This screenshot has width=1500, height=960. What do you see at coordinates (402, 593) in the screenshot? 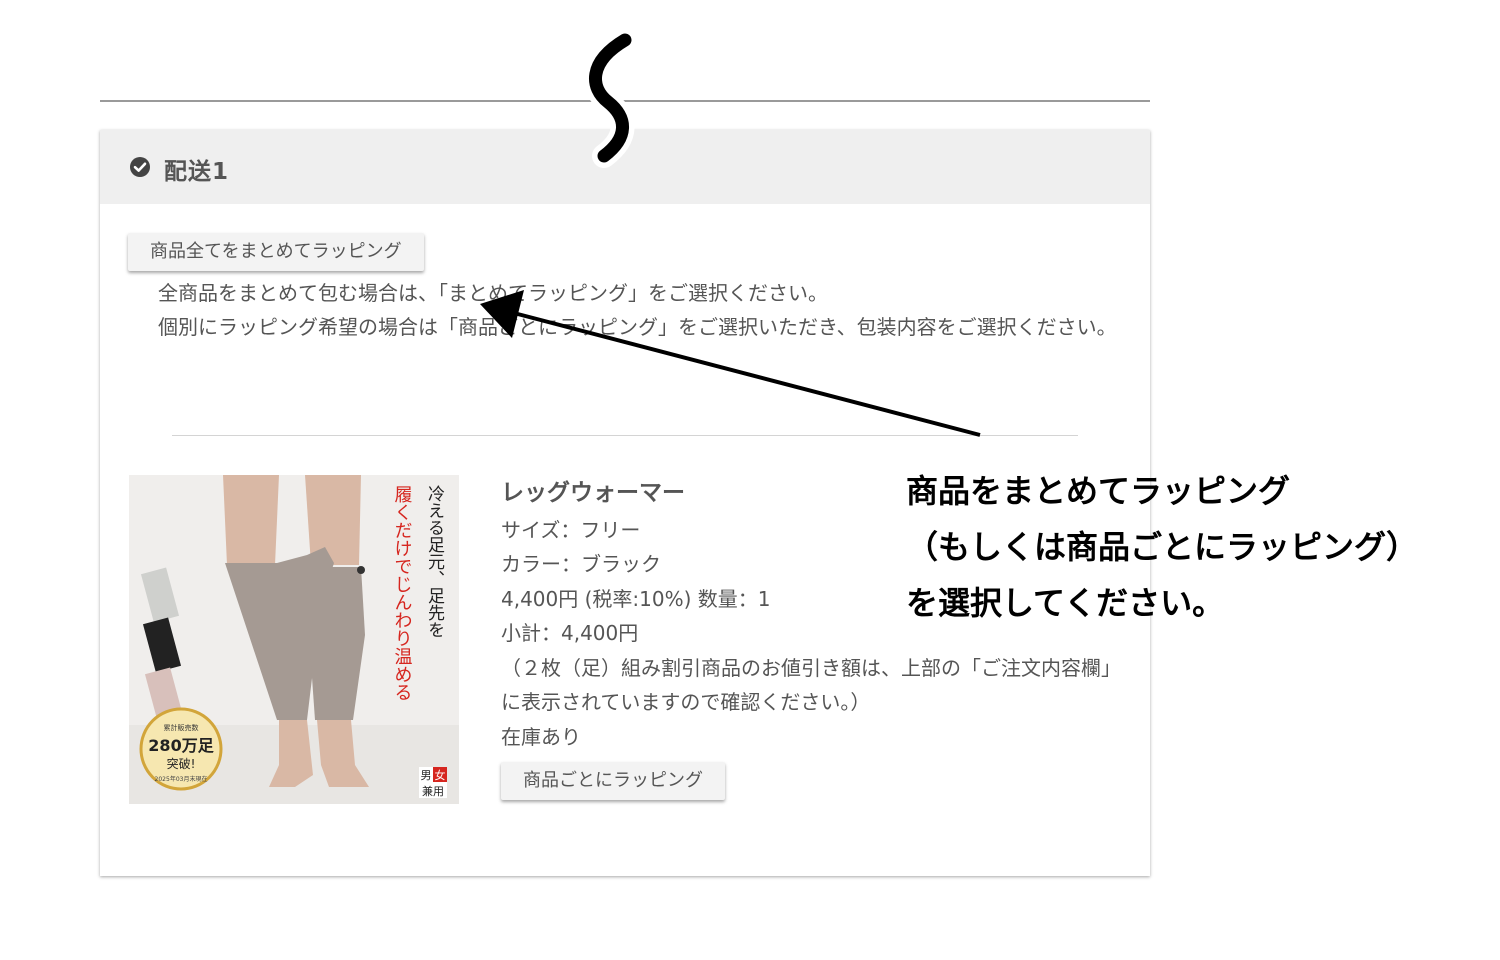
I see `image-headline-2: 履くだけでじんわり温める` at bounding box center [402, 593].